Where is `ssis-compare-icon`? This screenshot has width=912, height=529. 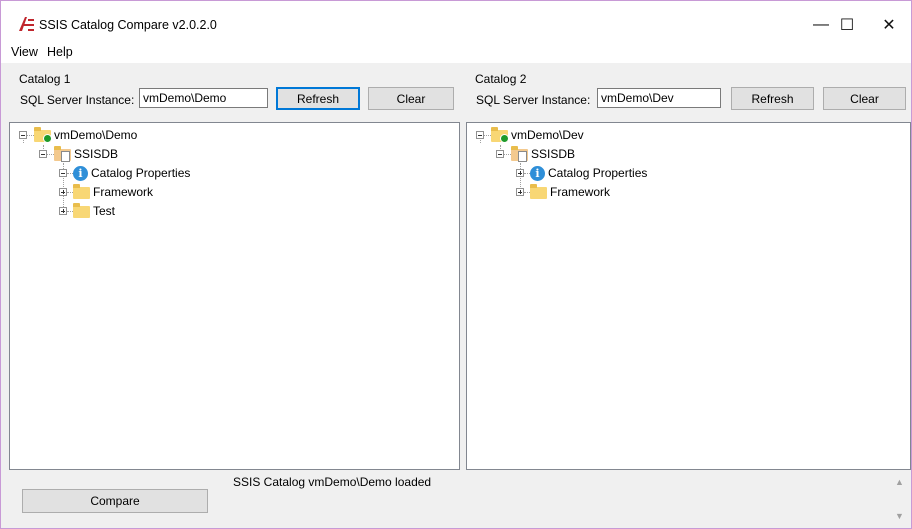
ssis-compare-icon is located at coordinates (26, 24).